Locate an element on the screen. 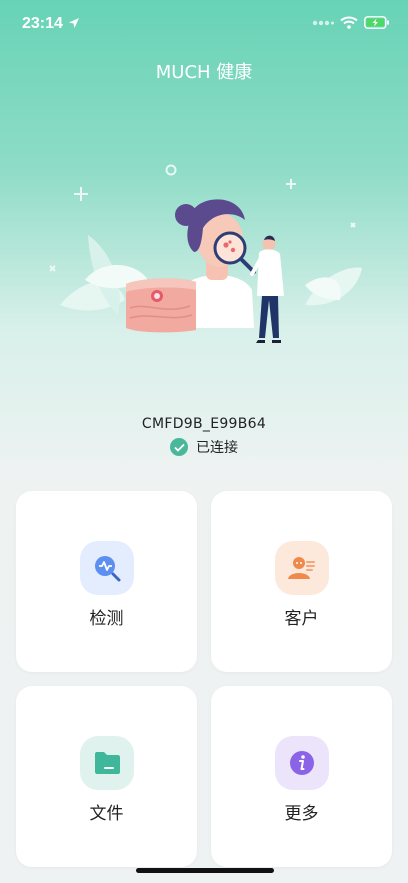 This screenshot has height=883, width=408. customer-icon is located at coordinates (302, 568).